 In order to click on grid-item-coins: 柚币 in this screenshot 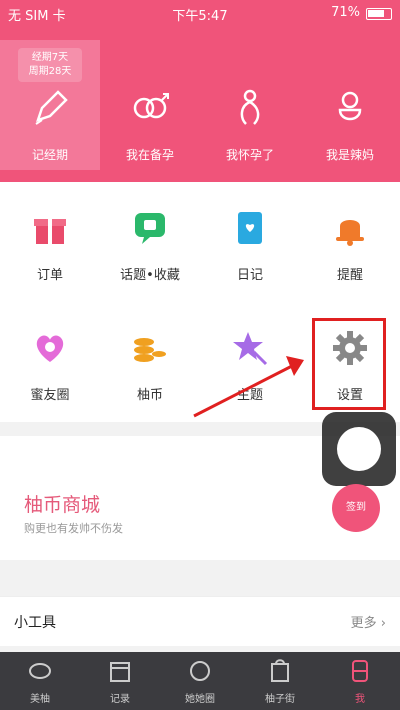, I will do `click(150, 362)`.